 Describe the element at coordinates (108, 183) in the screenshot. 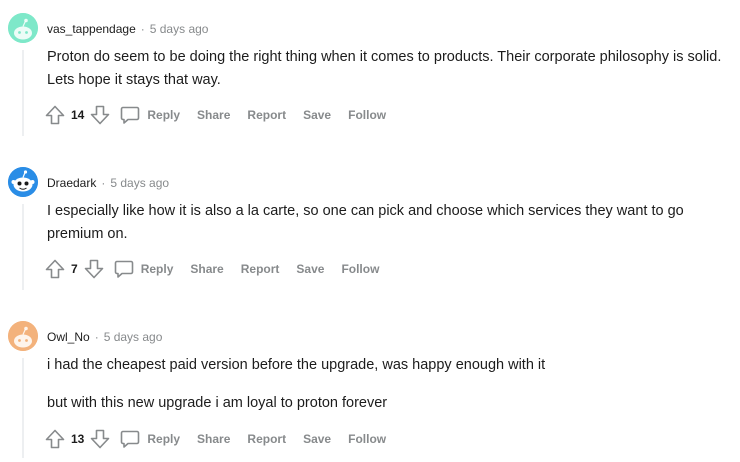

I see `comment-meta: Draedark · 5 days ago` at that location.